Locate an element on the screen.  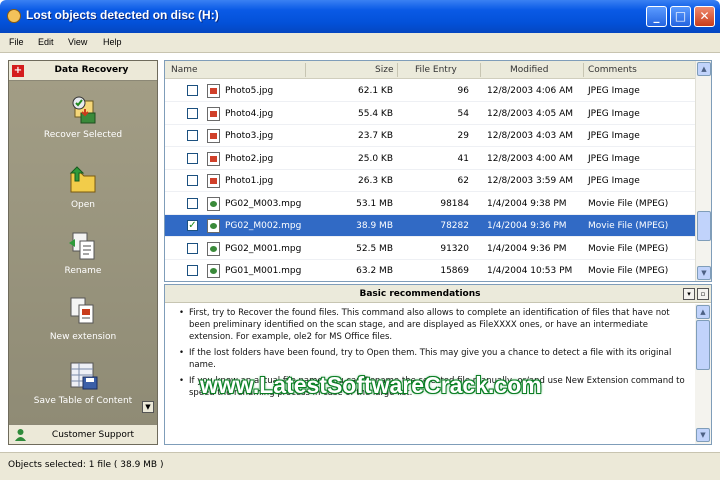
collapse-panel-button: ▾ is located at coordinates (689, 294).